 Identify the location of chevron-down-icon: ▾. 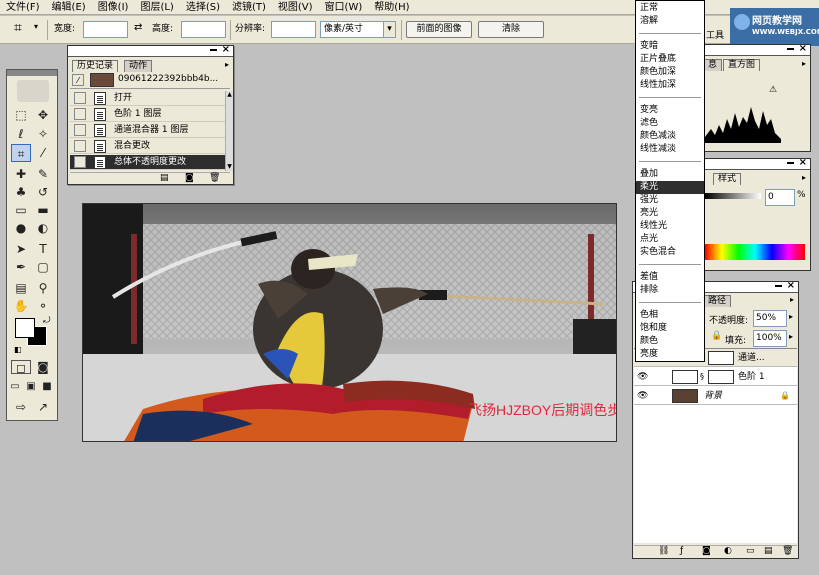
(389, 29).